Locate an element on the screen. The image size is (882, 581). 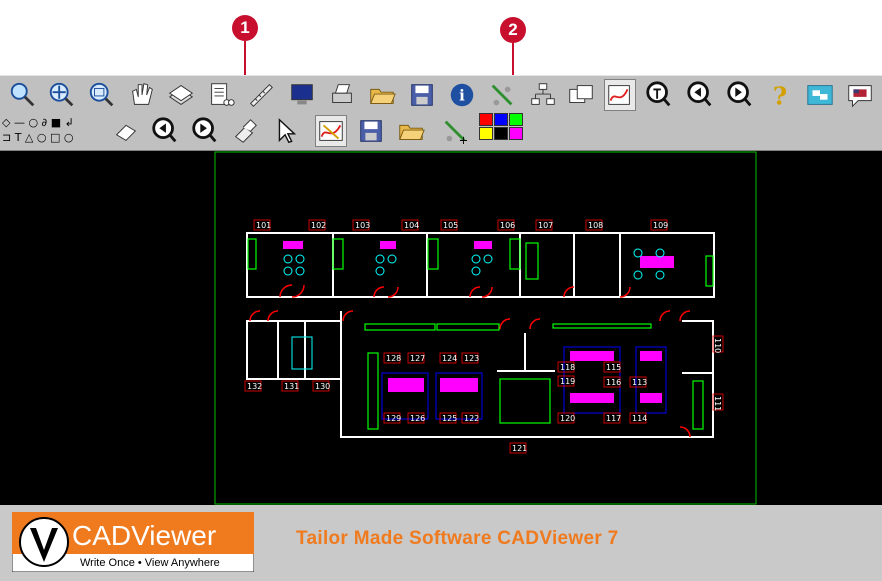
room-label: 104 is located at coordinates (410, 225).